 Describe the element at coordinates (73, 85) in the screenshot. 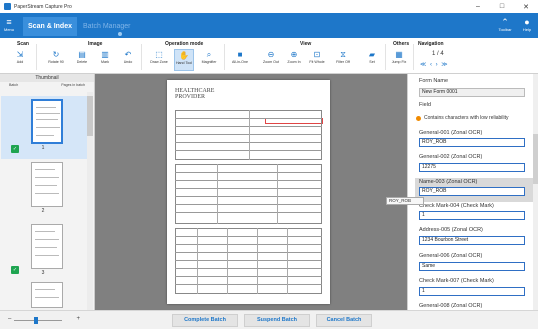

I see `thumbnail-col-pages: Pages in batch` at that location.